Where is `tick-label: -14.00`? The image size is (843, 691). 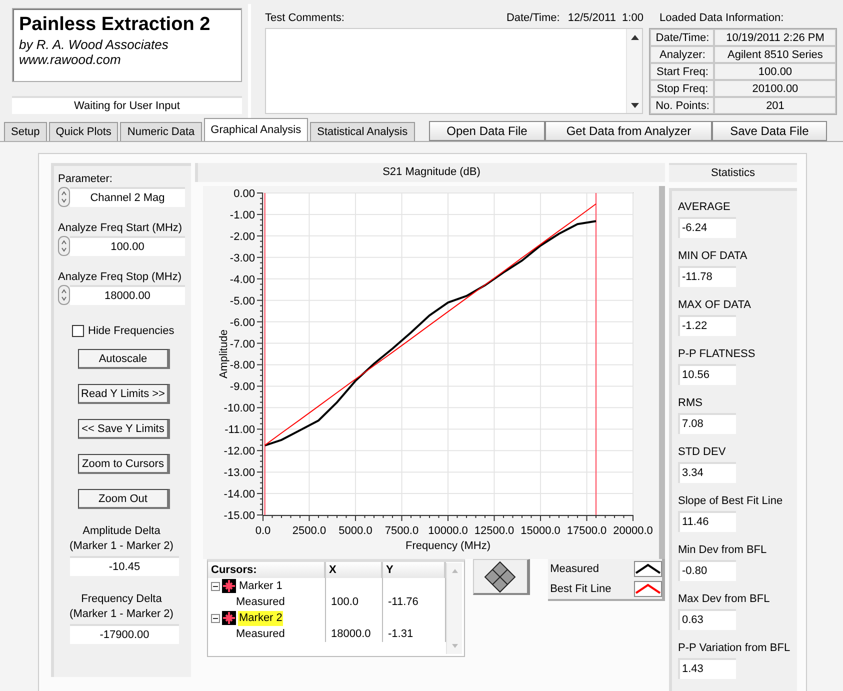 tick-label: -14.00 is located at coordinates (239, 494).